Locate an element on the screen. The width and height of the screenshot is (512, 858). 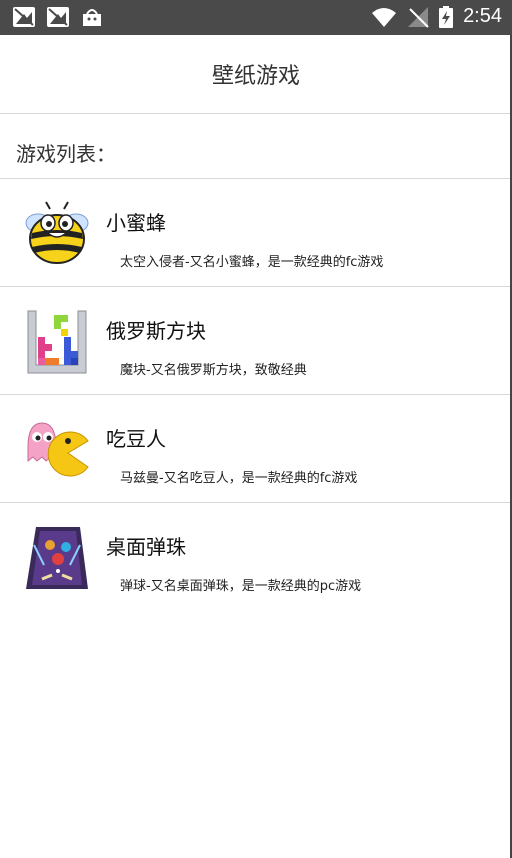
pacman-game-icon is located at coordinates (58, 449).